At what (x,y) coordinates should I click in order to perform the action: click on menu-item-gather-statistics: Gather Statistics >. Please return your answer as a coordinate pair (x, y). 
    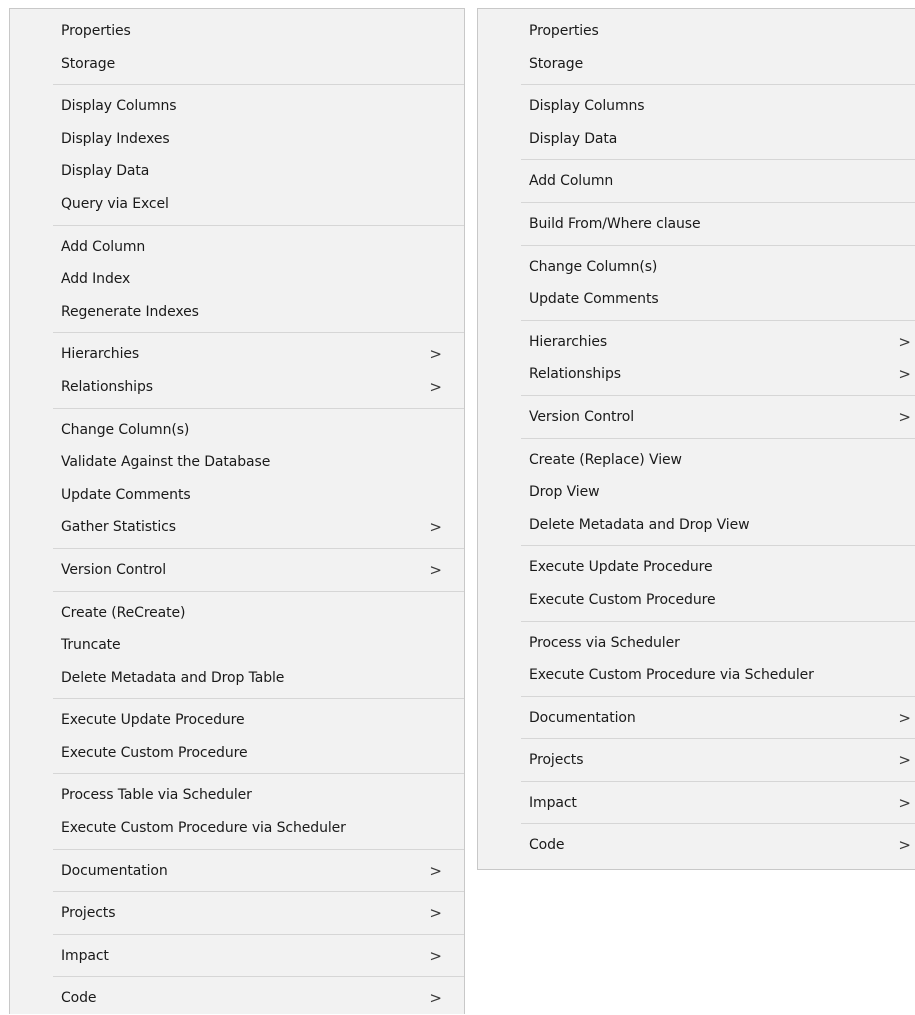
    Looking at the image, I should click on (237, 527).